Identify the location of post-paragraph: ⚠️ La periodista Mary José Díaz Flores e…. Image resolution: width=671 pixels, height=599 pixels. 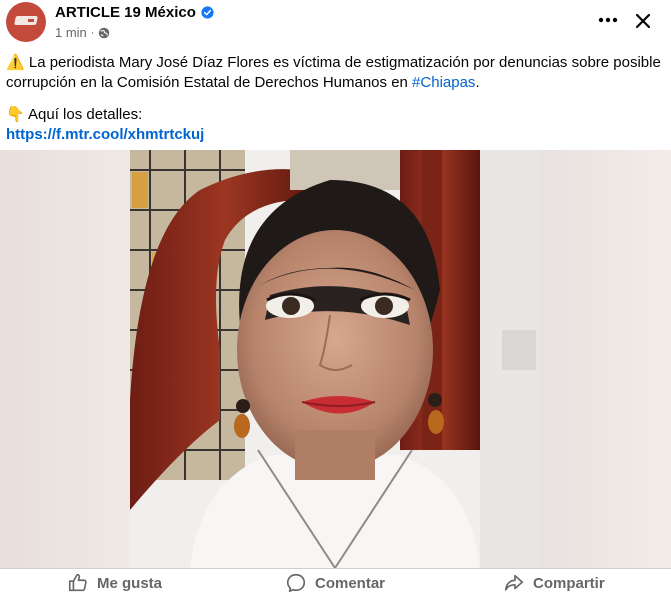
(333, 72).